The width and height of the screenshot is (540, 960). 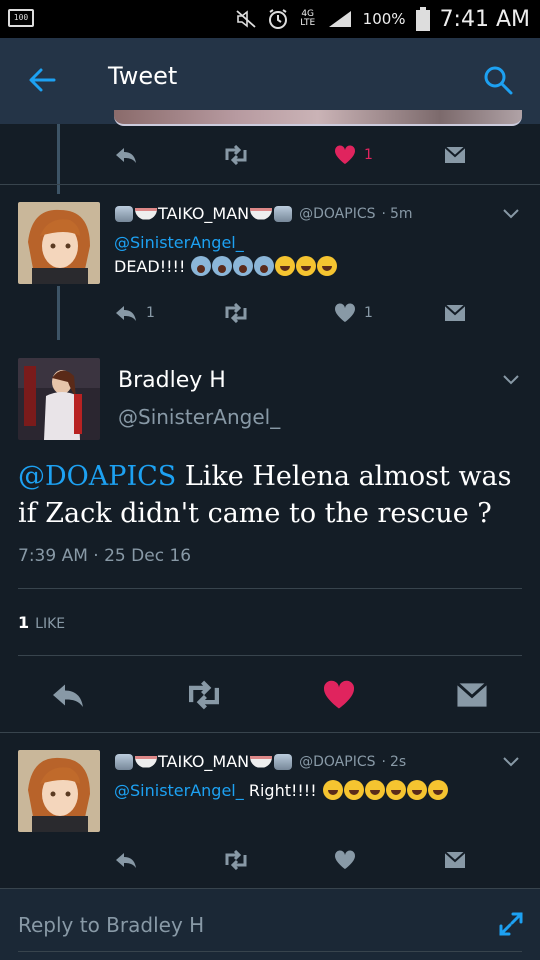 What do you see at coordinates (398, 761) in the screenshot?
I see `relative-time: 2s` at bounding box center [398, 761].